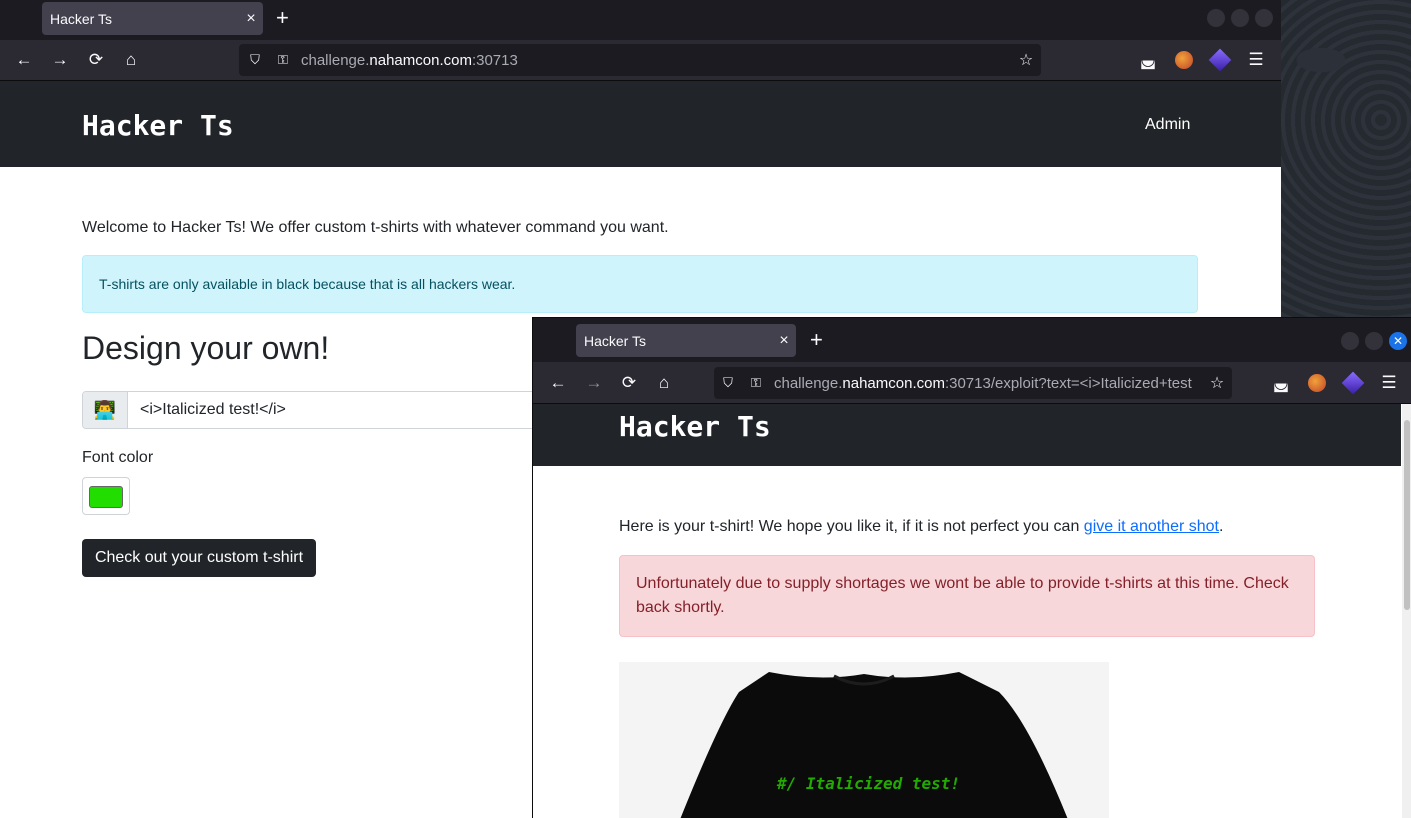 This screenshot has width=1411, height=818. What do you see at coordinates (756, 383) in the screenshot?
I see `popup-lock-icon: ⚿` at bounding box center [756, 383].